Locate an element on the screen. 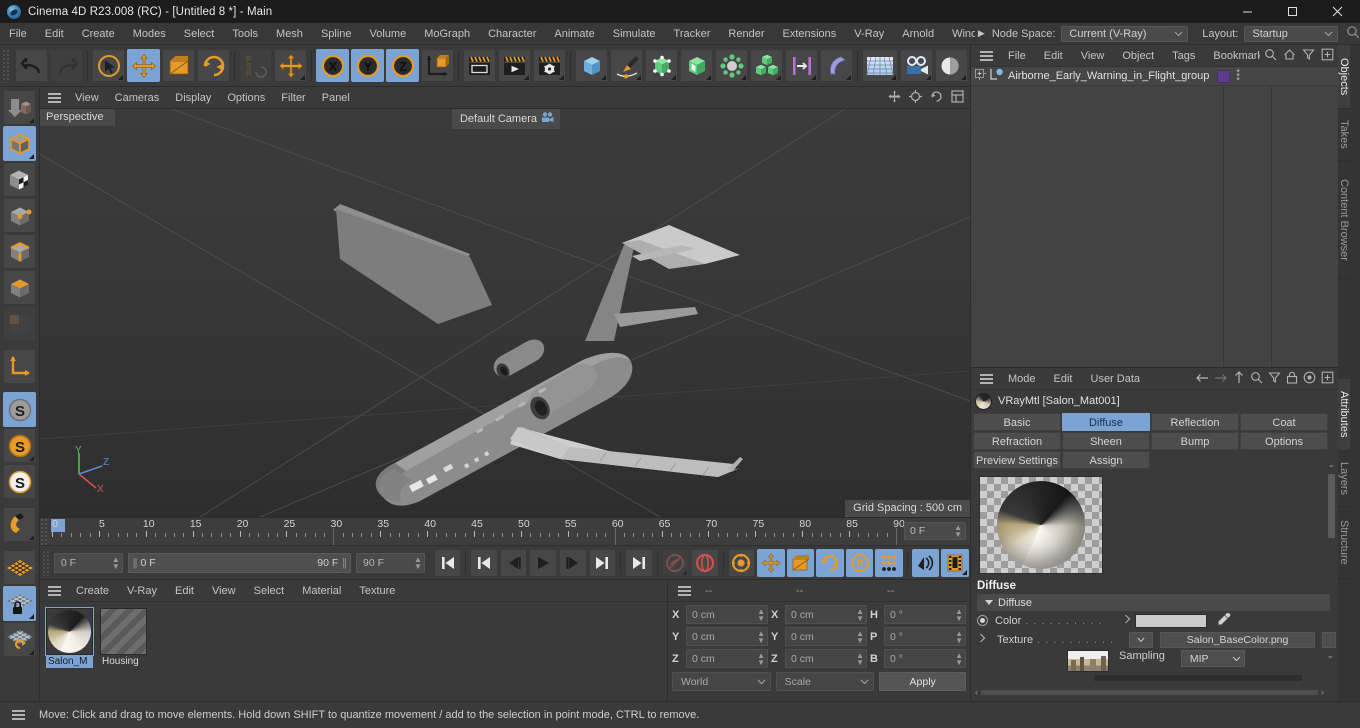 This screenshot has height=728, width=1360. psr-lock-button: P S R is located at coordinates (255, 65).